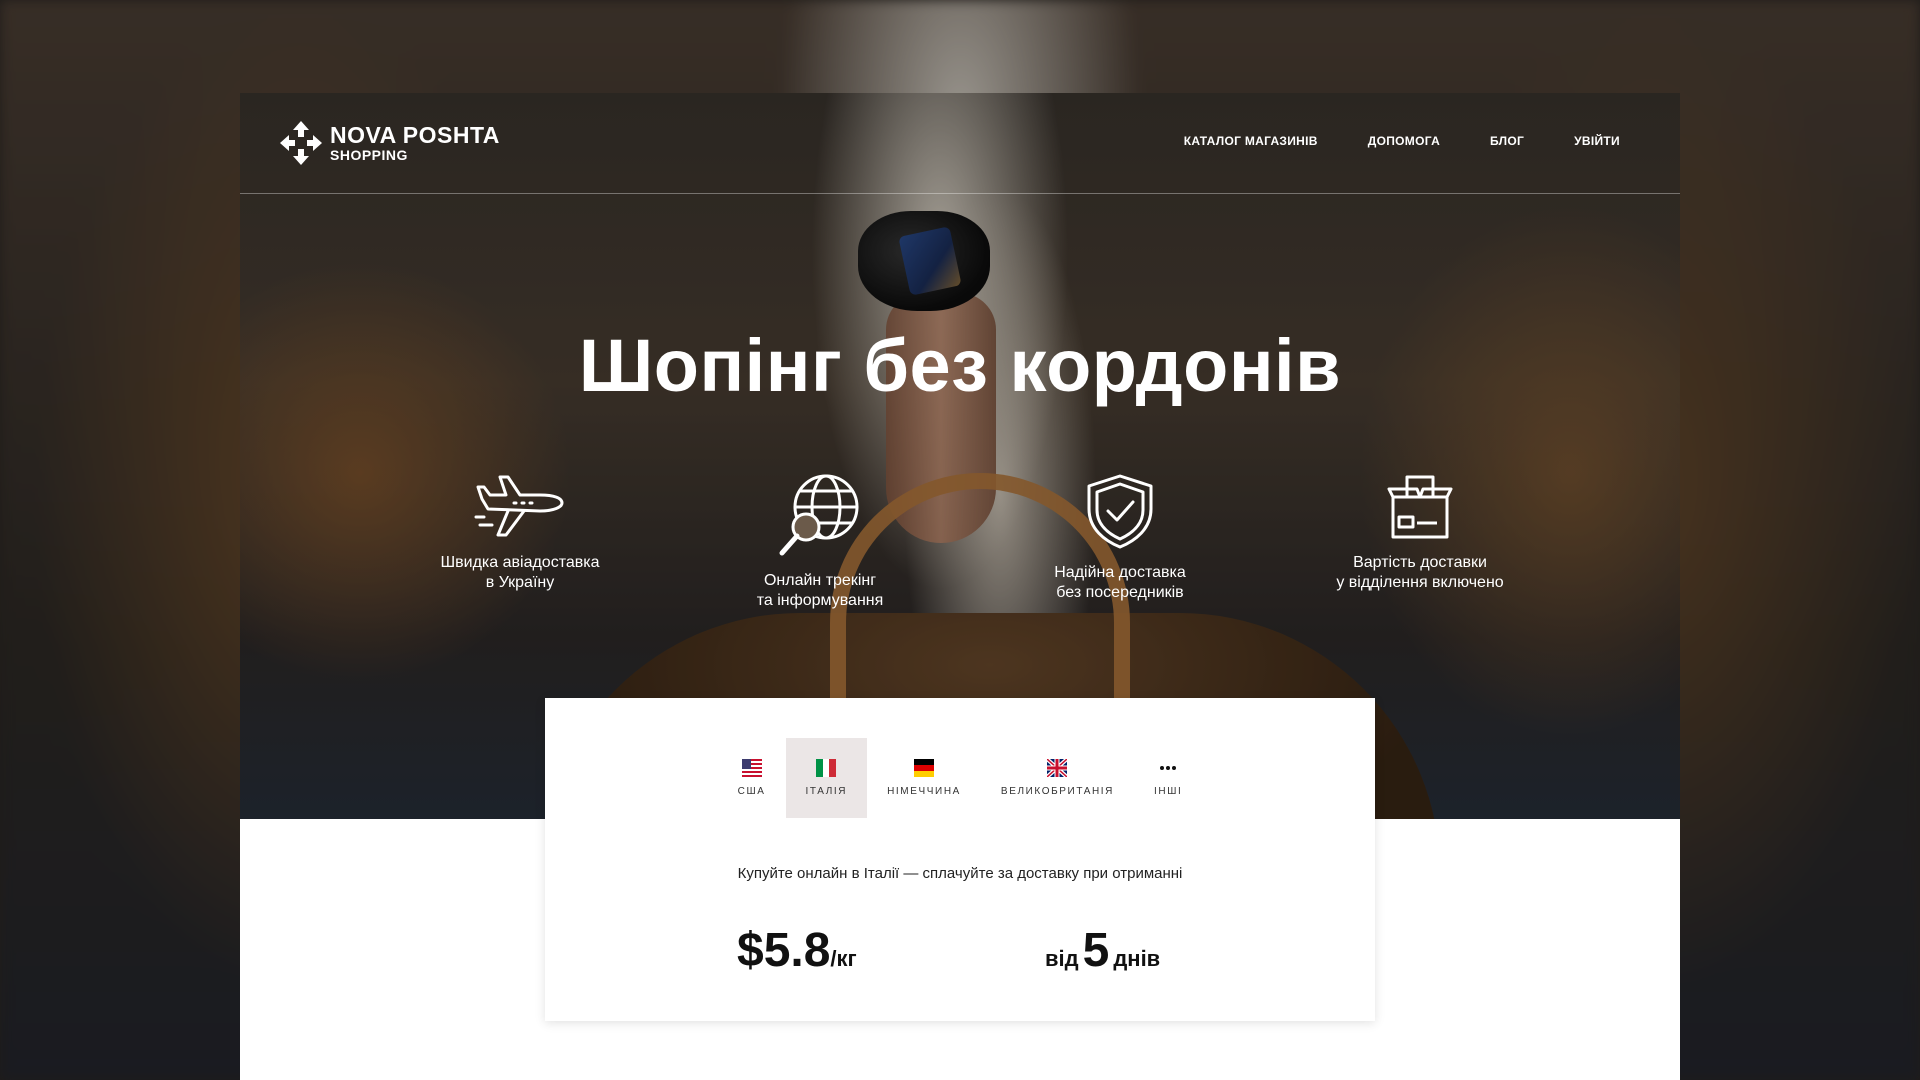  I want to click on country-tabs: США ІТАЛІЯ НІМЕЧЧИНА ВЕЛИКОБРИТАНІЯ ІНШІ, so click(960, 778).